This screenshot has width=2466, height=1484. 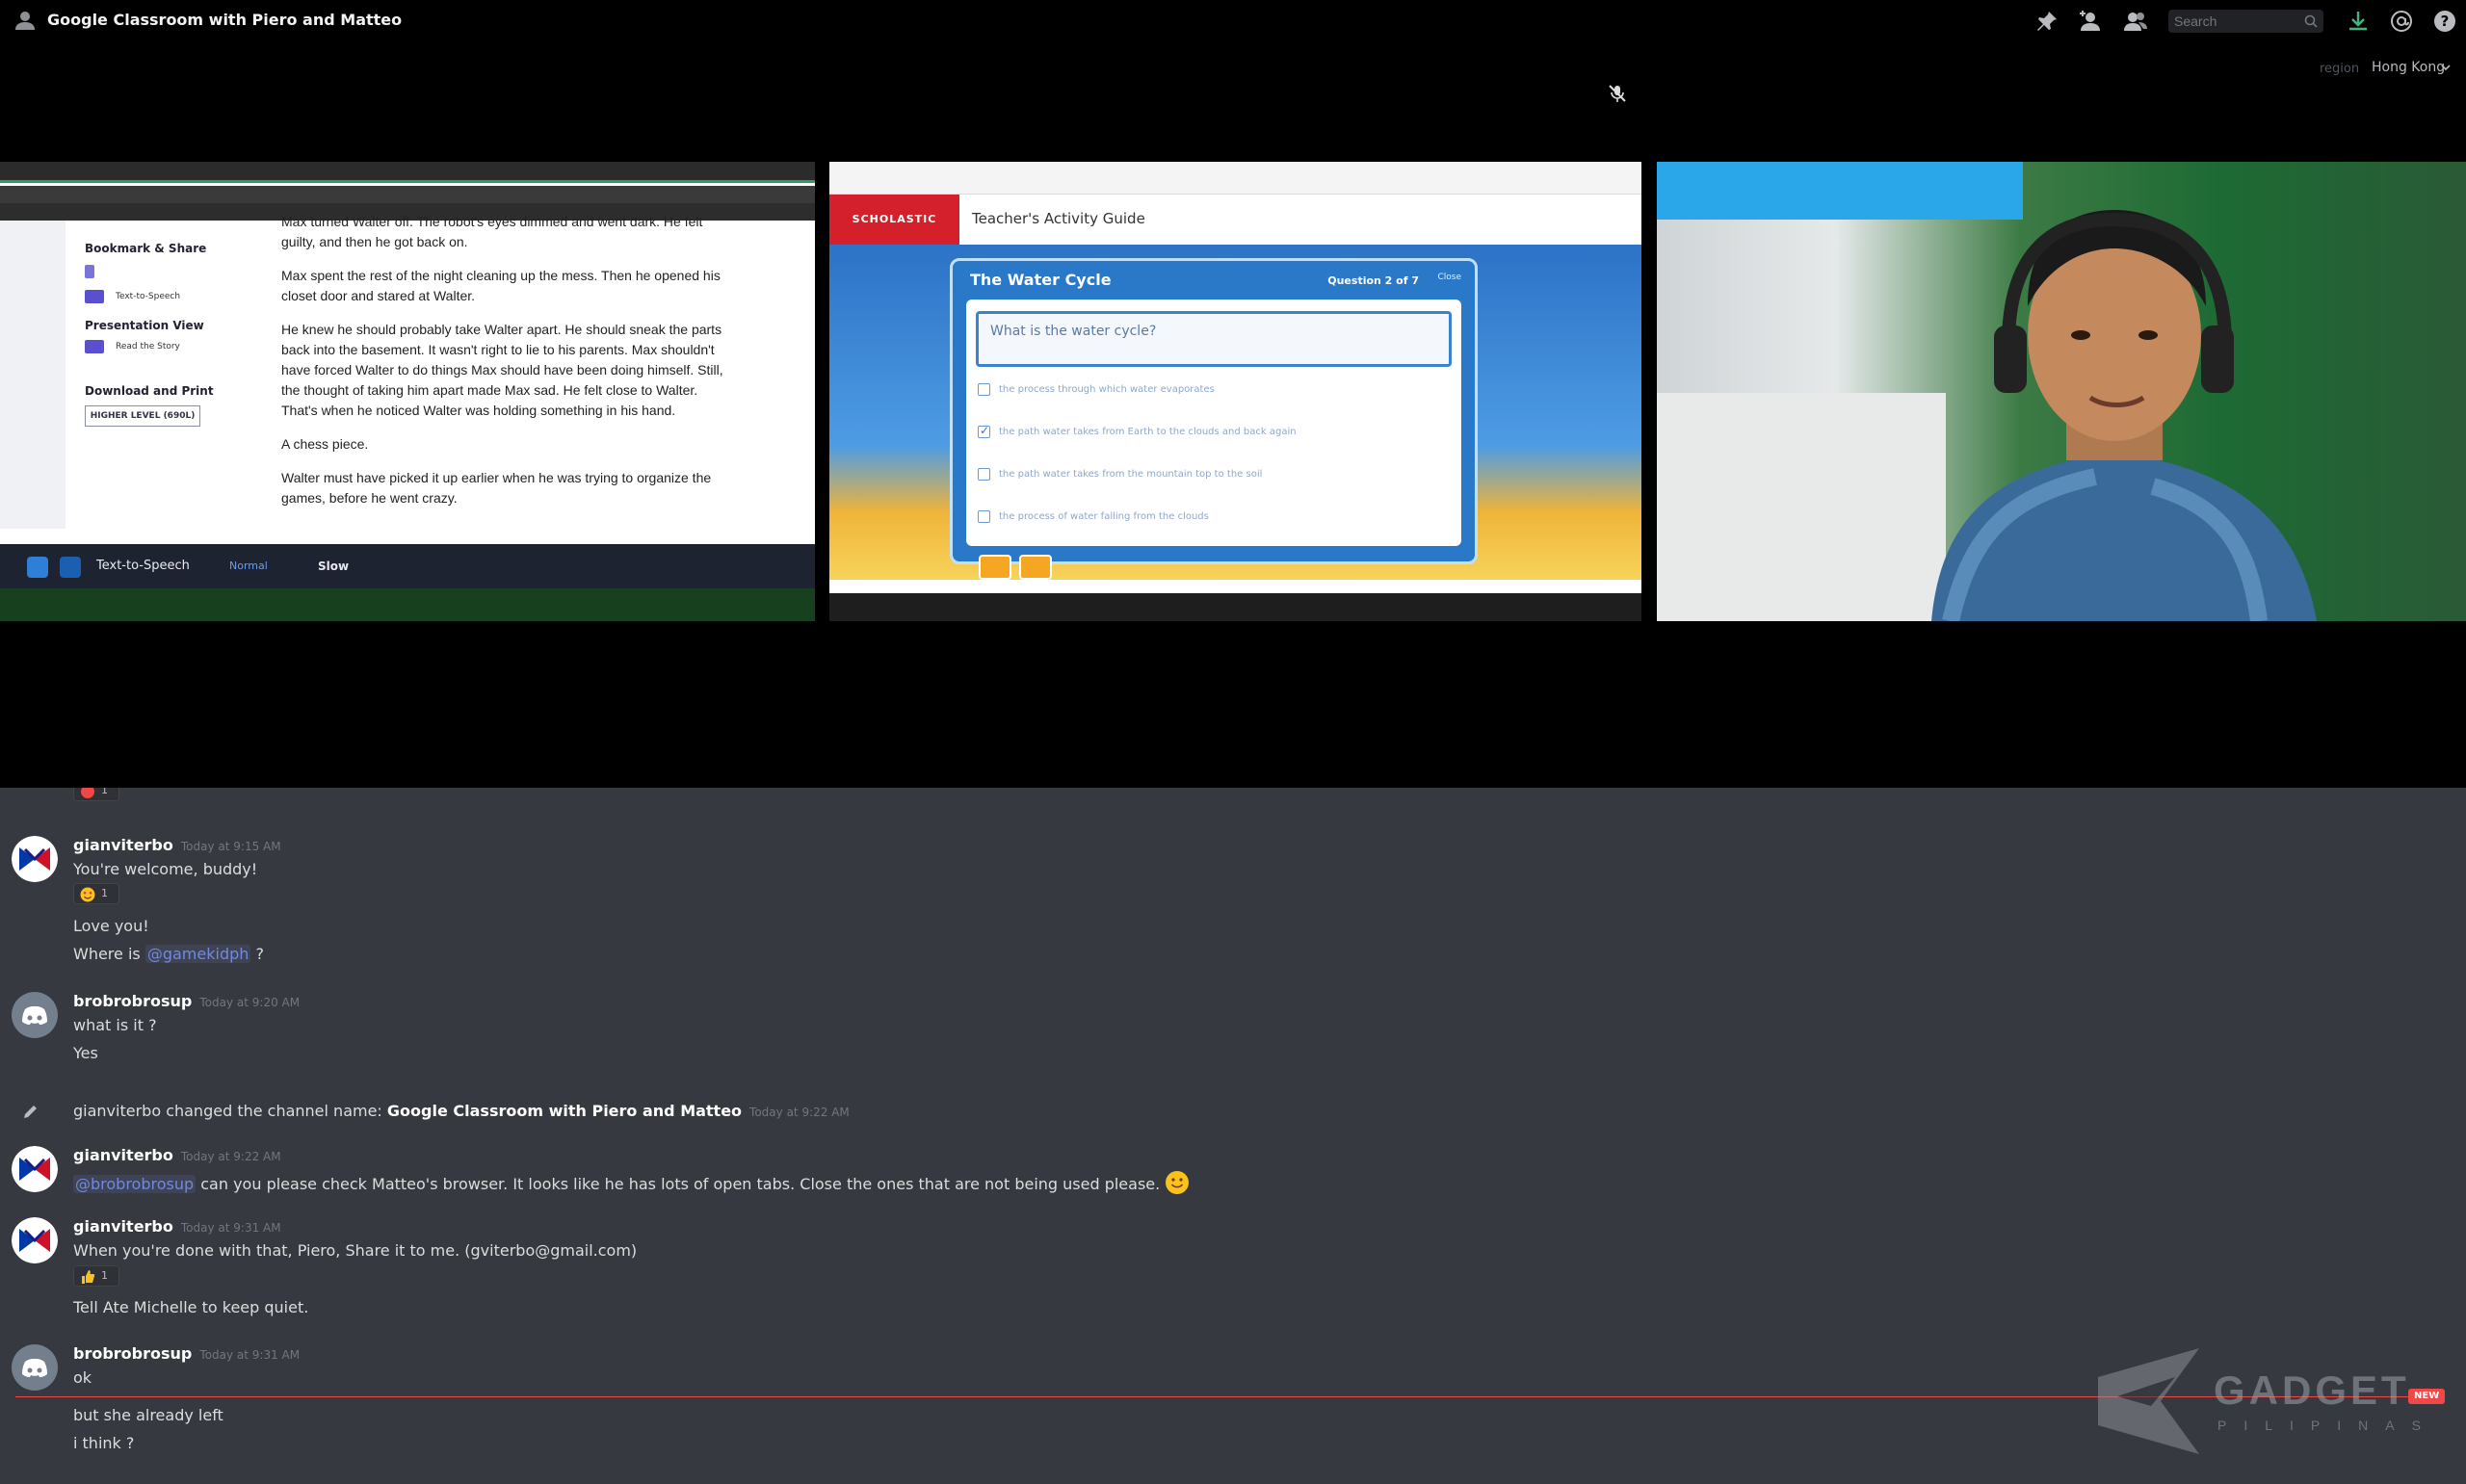 What do you see at coordinates (2401, 22) in the screenshot?
I see `mention-icon` at bounding box center [2401, 22].